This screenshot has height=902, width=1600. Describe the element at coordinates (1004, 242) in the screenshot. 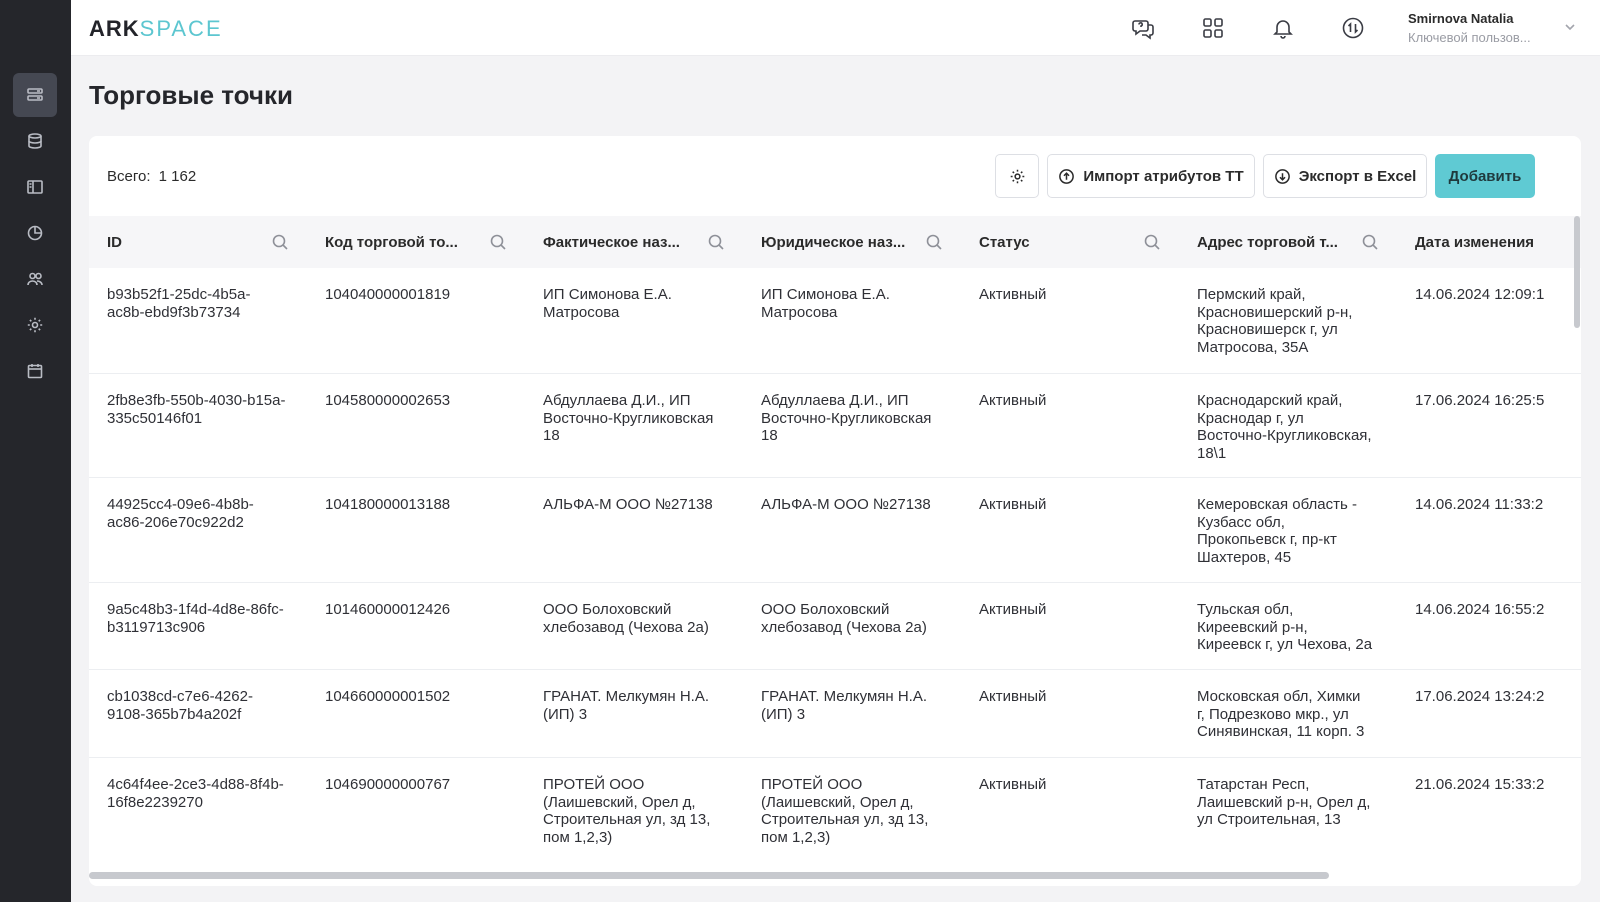

I see `column-header-label: Статус` at that location.